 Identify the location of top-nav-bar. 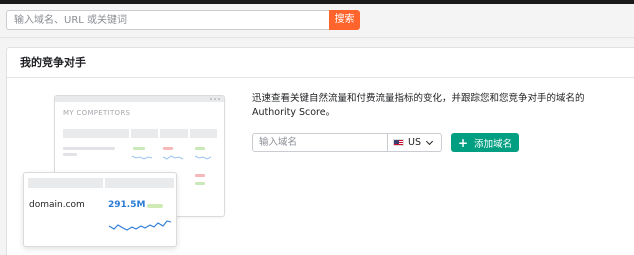
(317, 2).